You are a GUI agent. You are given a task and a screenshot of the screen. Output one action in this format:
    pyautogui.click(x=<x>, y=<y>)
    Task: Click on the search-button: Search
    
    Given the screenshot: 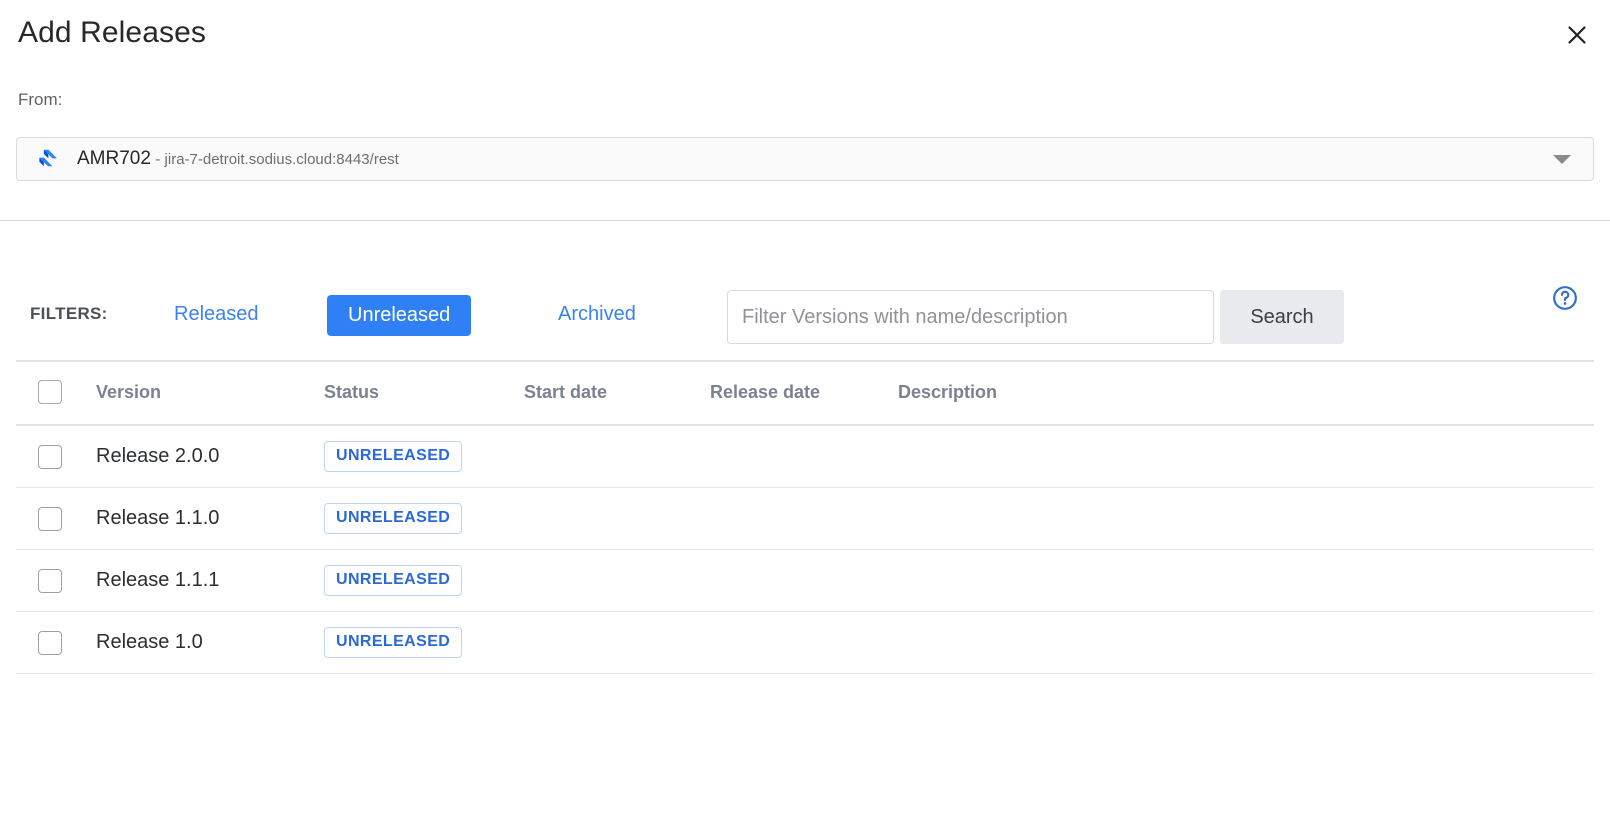 What is the action you would take?
    pyautogui.click(x=1282, y=317)
    